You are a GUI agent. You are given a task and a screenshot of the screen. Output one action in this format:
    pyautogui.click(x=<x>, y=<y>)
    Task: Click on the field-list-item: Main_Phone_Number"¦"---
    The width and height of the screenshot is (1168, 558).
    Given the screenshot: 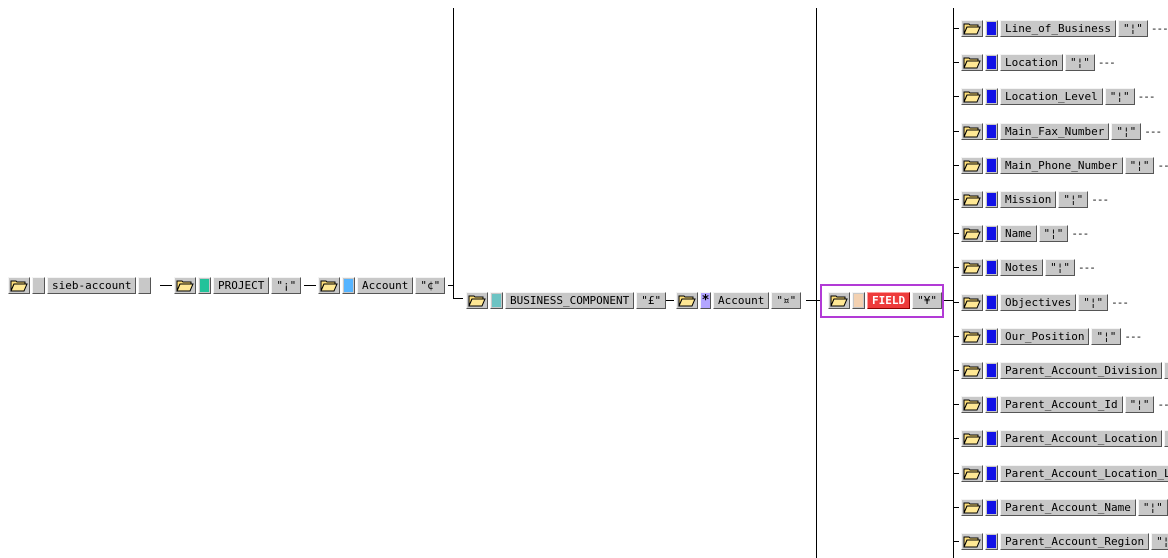 What is the action you would take?
    pyautogui.click(x=1064, y=165)
    